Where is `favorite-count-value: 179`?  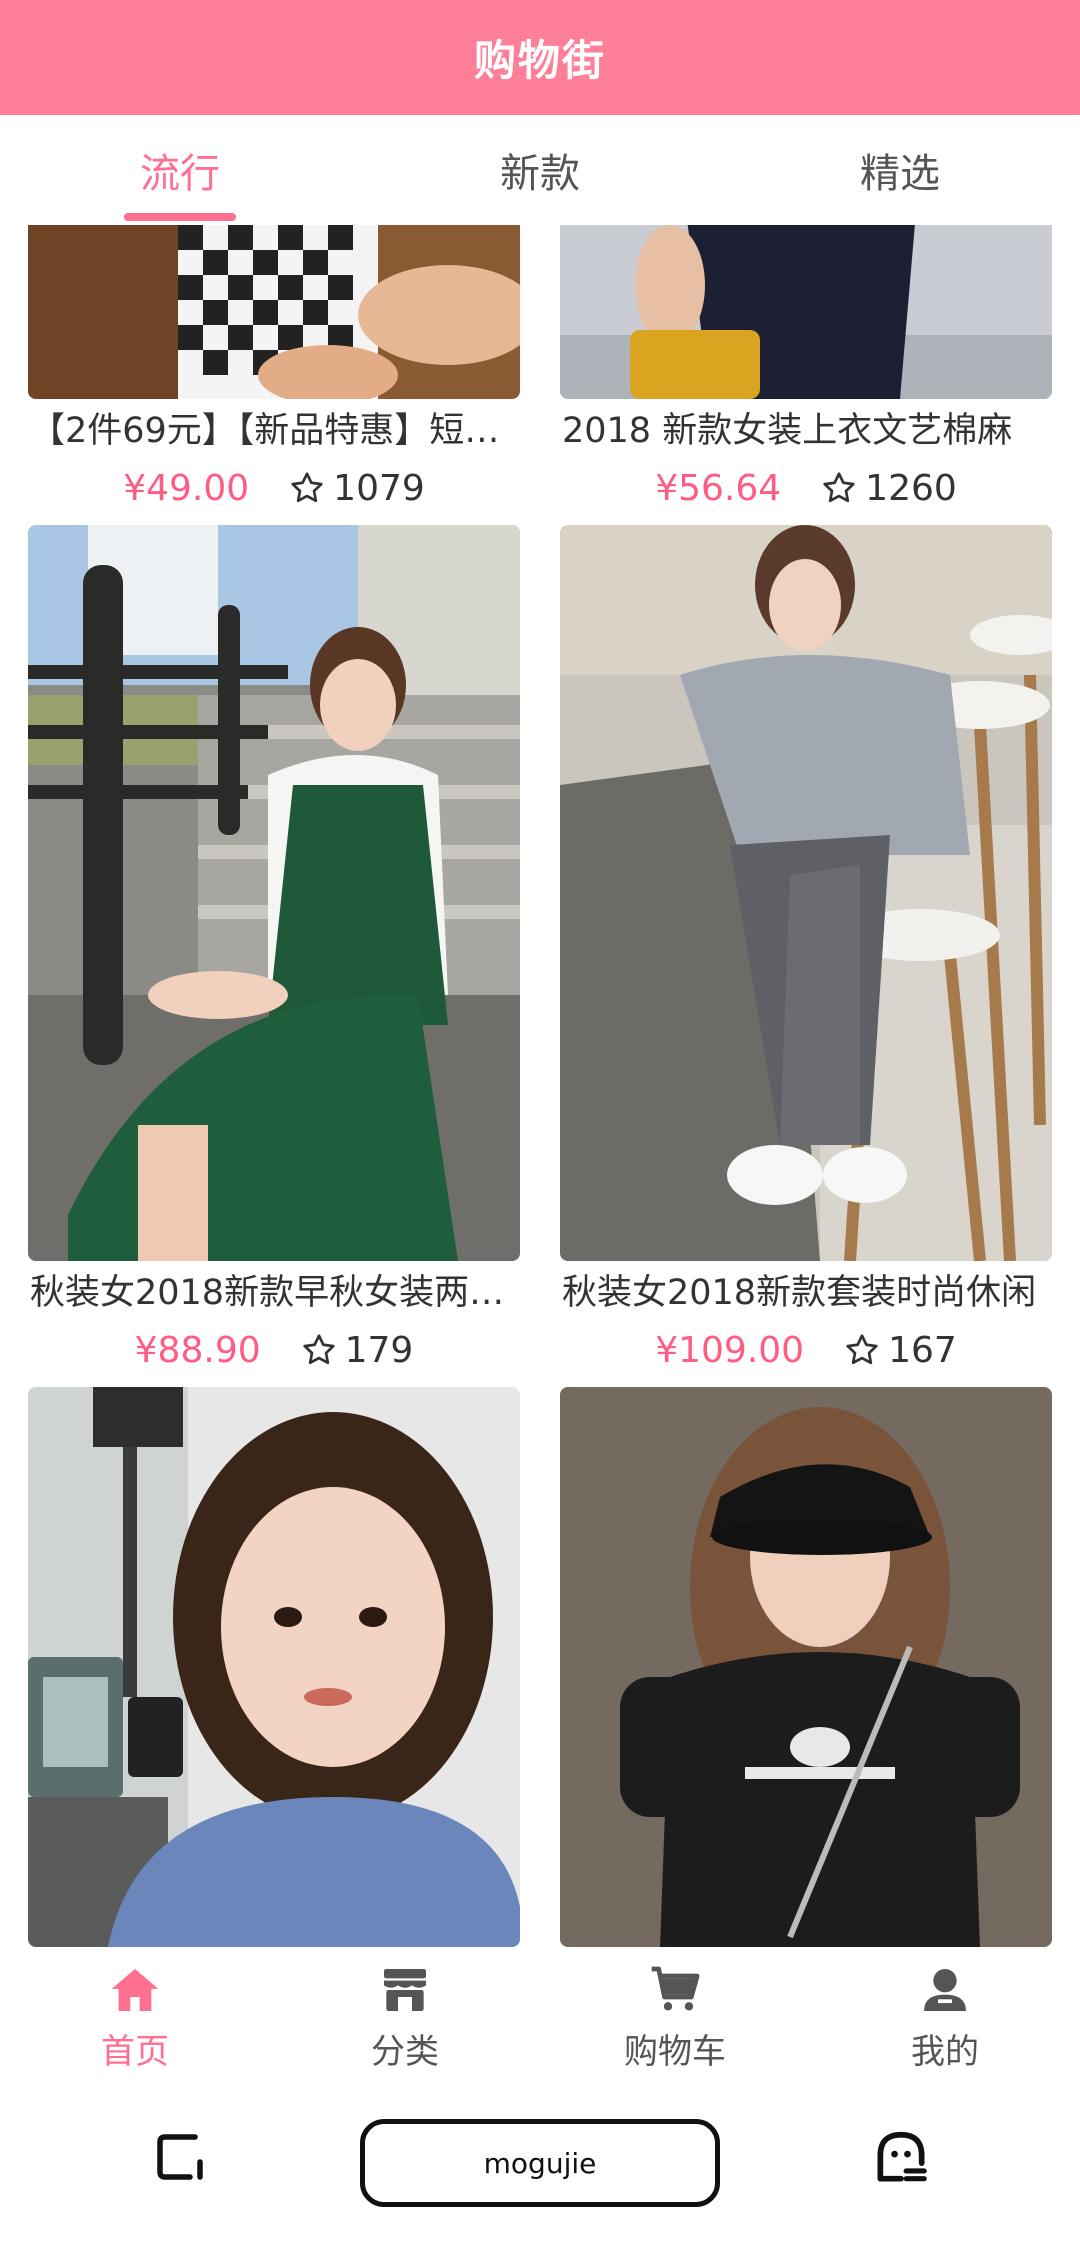 favorite-count-value: 179 is located at coordinates (379, 1350).